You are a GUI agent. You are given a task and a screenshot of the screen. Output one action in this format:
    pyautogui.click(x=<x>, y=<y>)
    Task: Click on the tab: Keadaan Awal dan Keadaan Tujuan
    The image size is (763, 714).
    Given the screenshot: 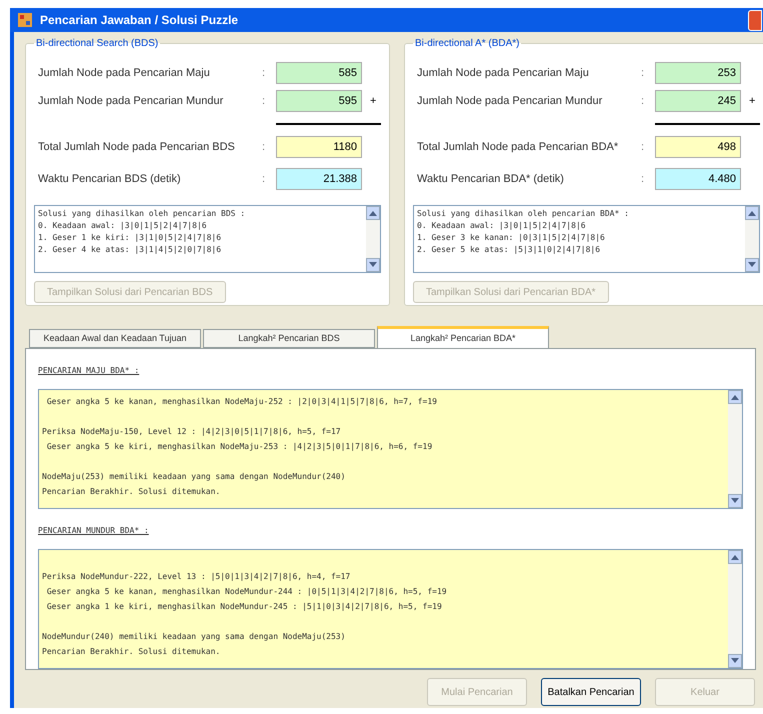 What is the action you would take?
    pyautogui.click(x=115, y=338)
    